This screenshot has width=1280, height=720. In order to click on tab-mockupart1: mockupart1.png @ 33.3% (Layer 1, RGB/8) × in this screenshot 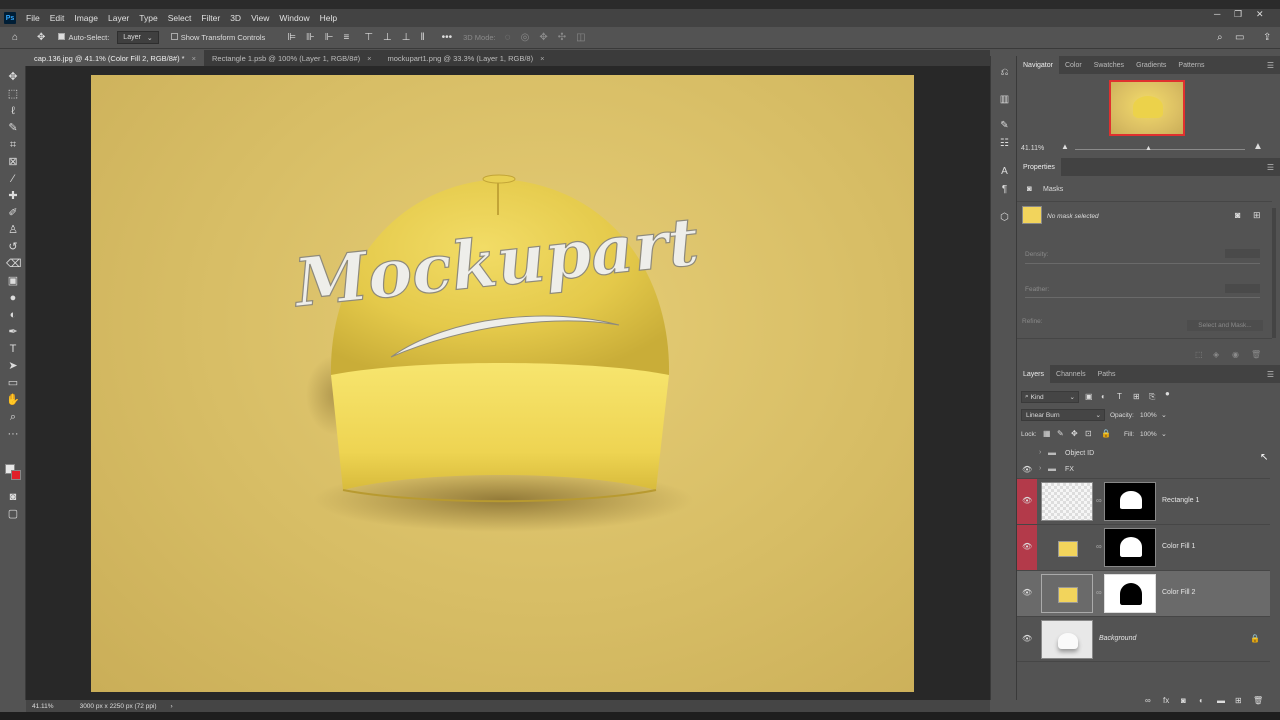, I will do `click(466, 58)`.